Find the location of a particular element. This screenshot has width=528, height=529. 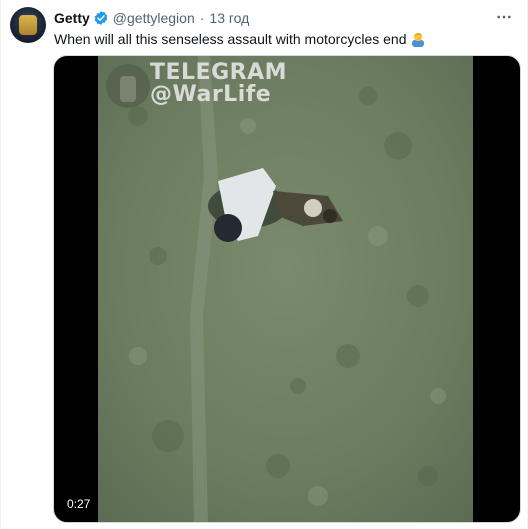

person-facepalming-emoji-icon is located at coordinates (418, 39).